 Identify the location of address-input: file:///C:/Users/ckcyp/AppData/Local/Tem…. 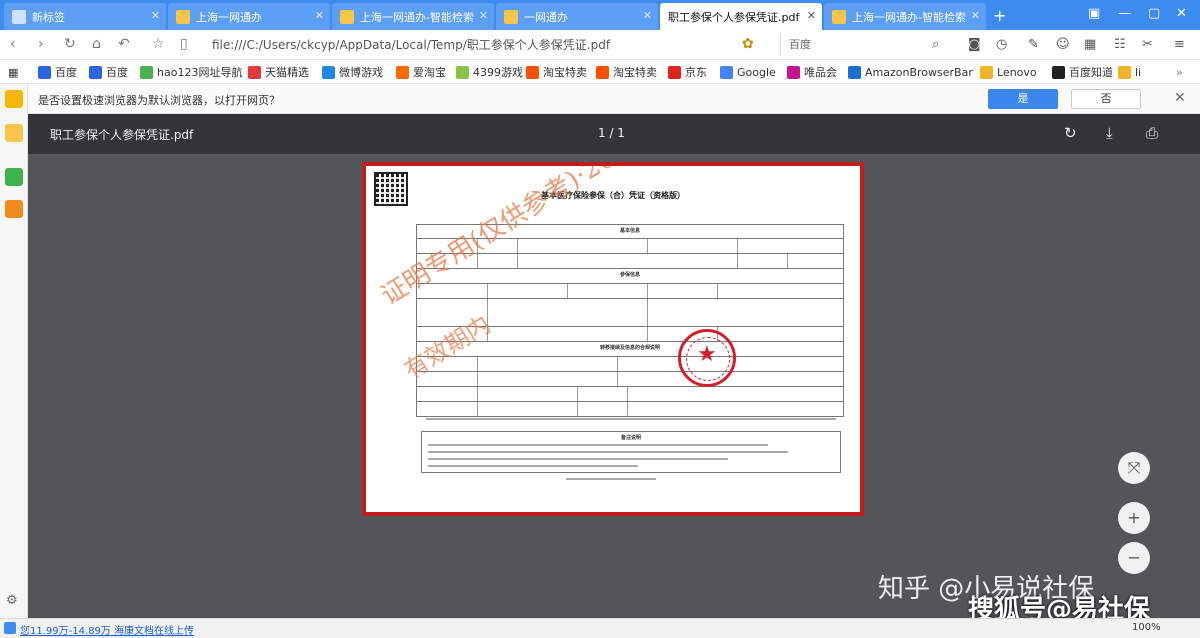
(466, 45).